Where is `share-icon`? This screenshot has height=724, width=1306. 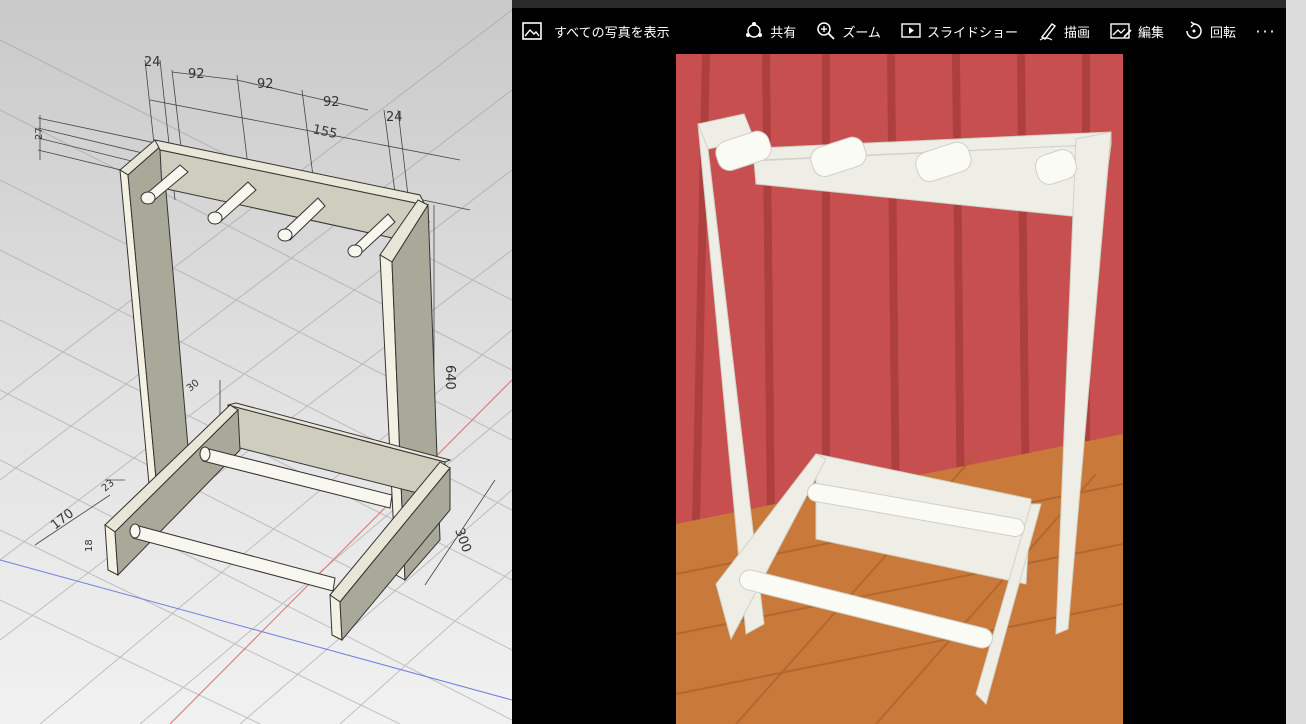
share-icon is located at coordinates (754, 30).